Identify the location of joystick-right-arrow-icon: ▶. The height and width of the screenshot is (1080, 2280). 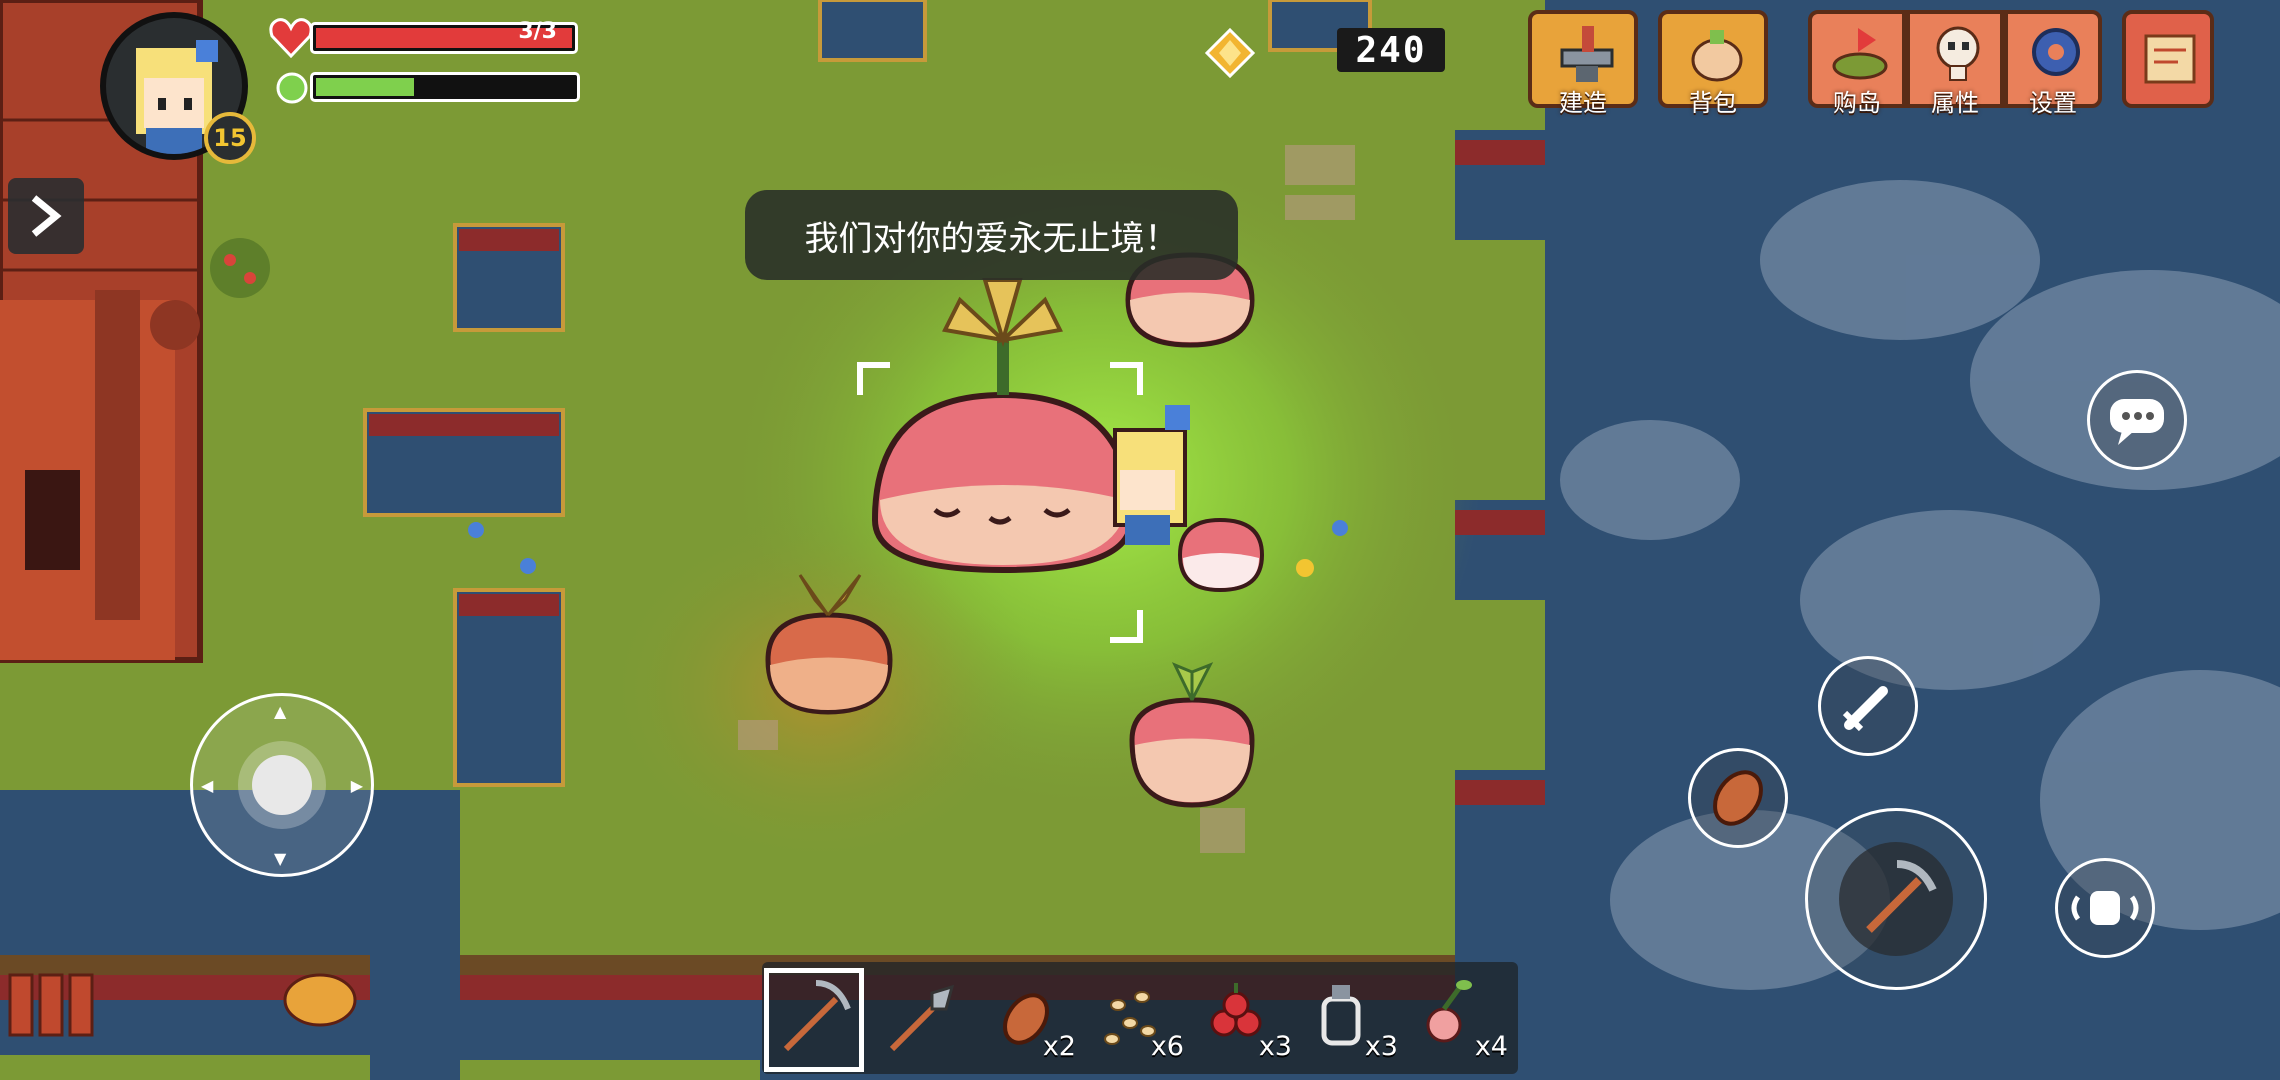
(356, 785).